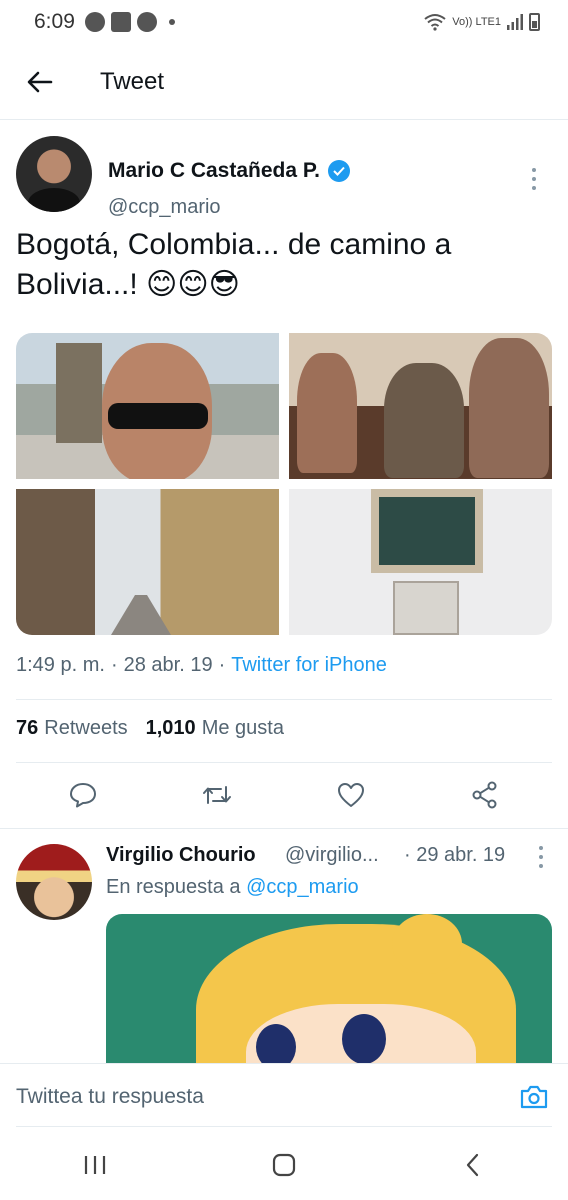  I want to click on recent-apps-icon, so click(94, 1165).